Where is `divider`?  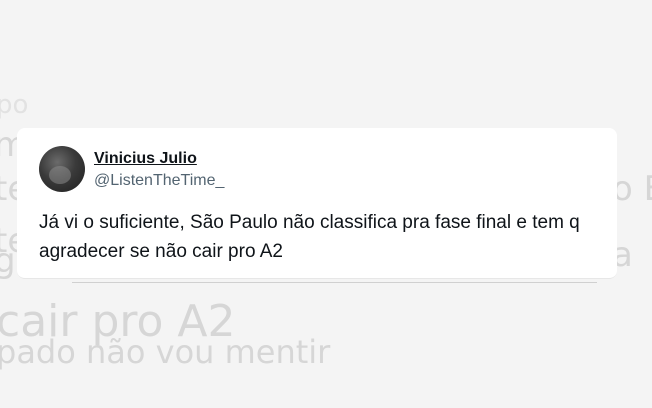 divider is located at coordinates (334, 282).